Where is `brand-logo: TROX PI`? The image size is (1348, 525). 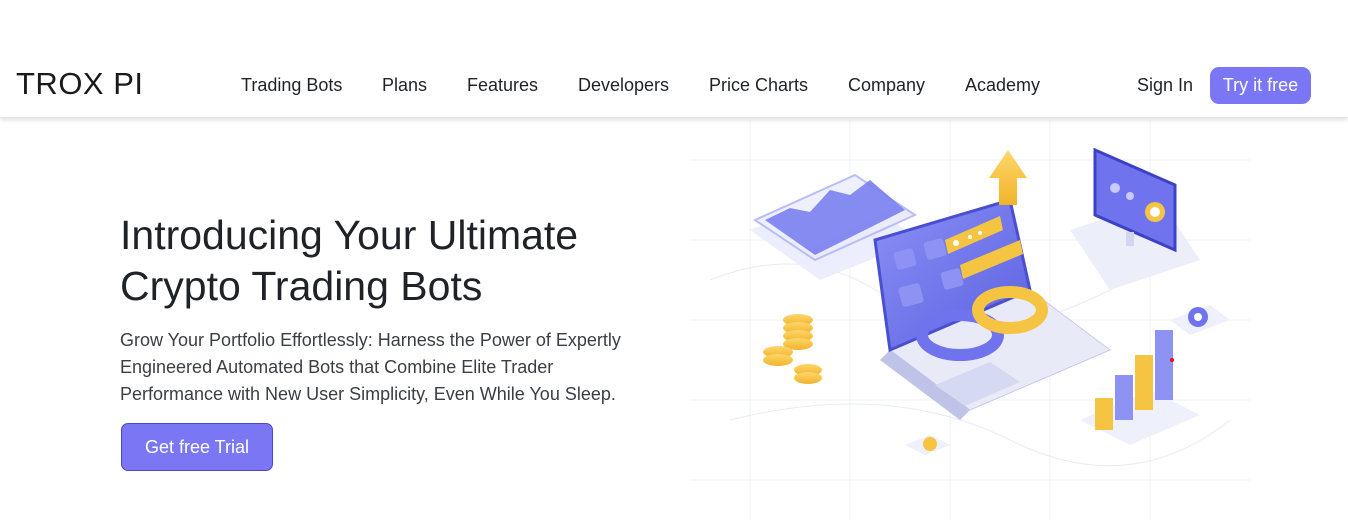
brand-logo: TROX PI is located at coordinates (80, 84).